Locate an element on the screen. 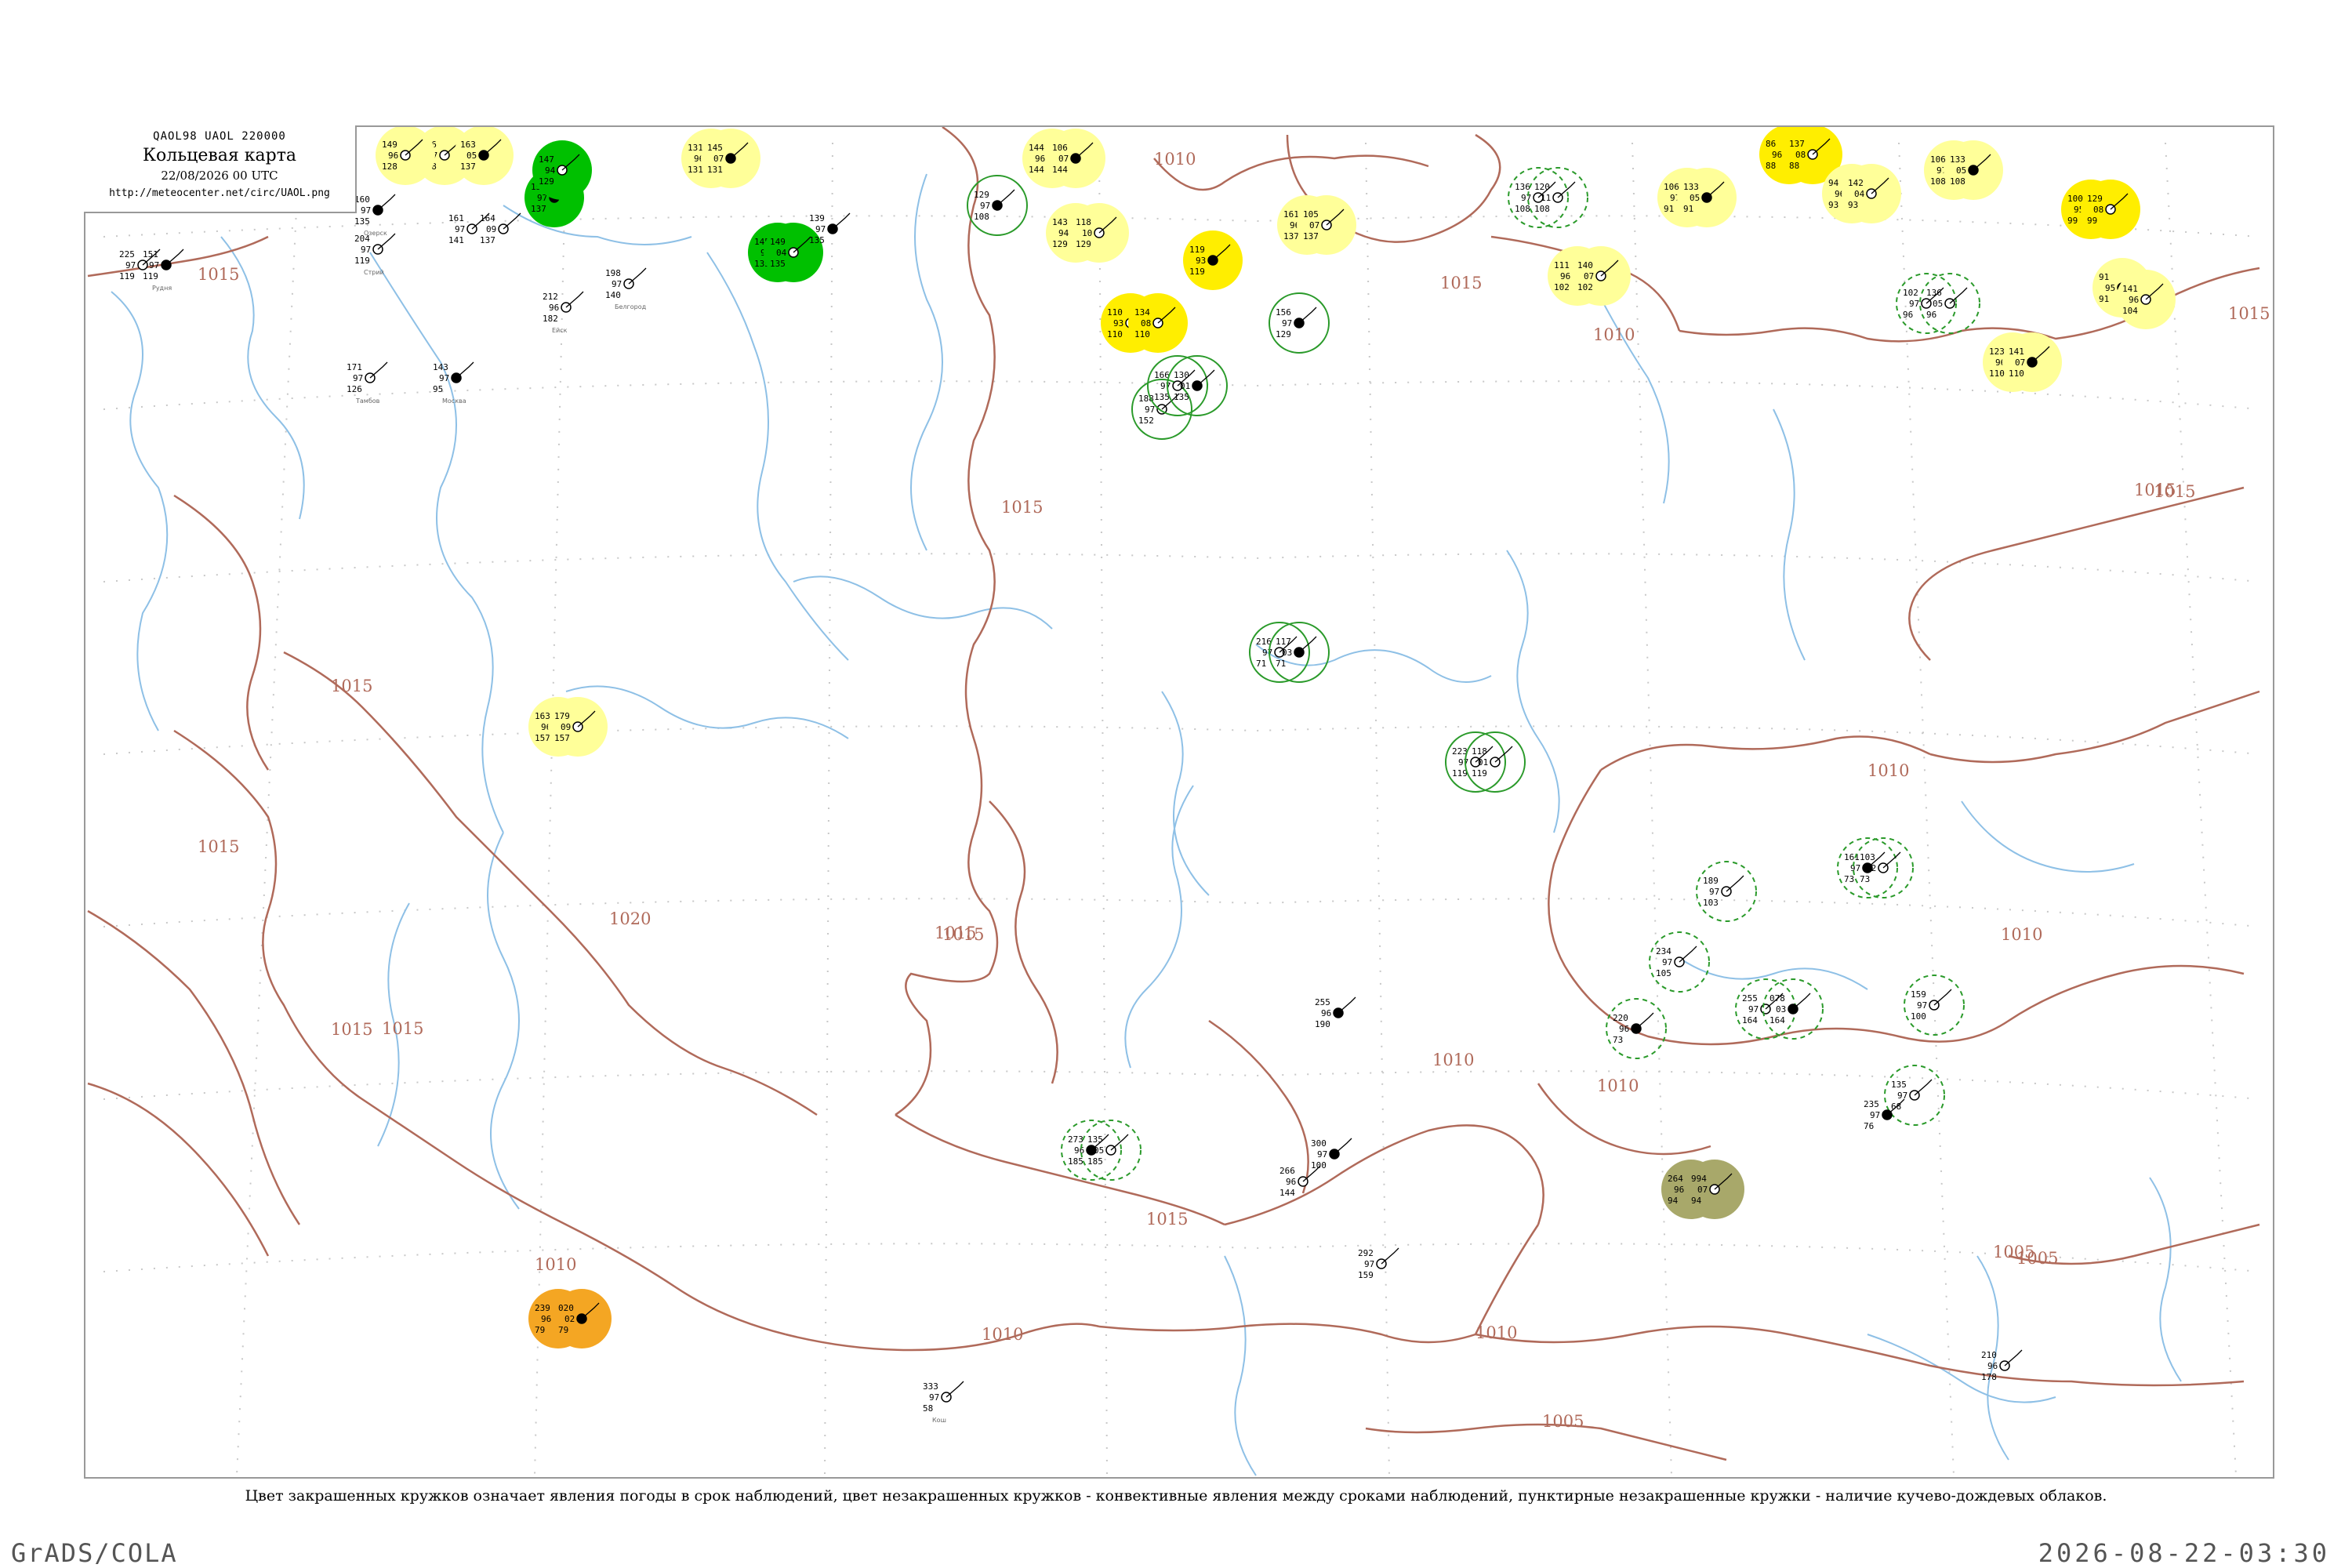 The image size is (2352, 1568). station-pressure: 99 is located at coordinates (2072, 221).